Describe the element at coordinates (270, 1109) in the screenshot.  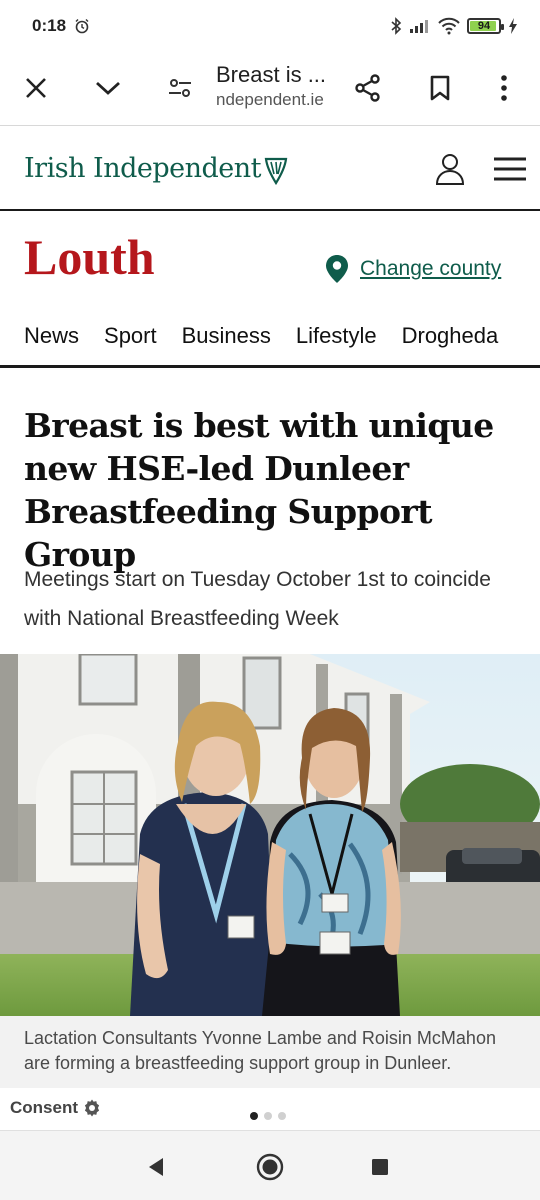
I see `consent-bar: Consent` at that location.